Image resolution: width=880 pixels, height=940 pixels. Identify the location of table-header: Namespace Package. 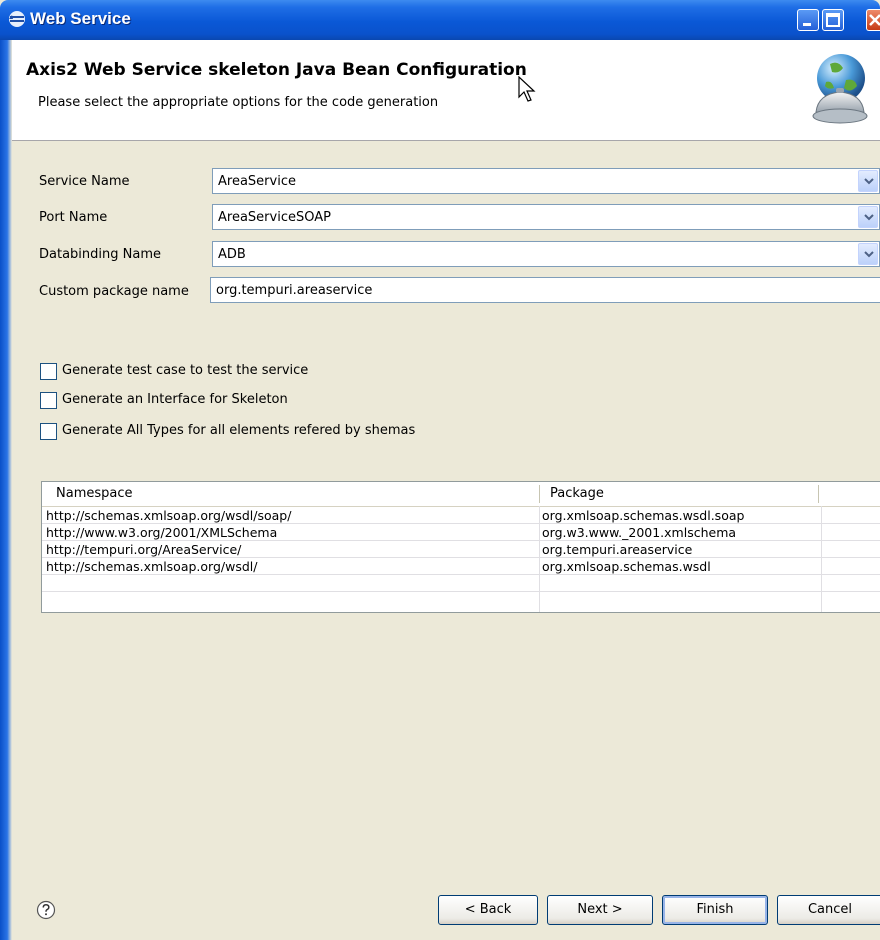
(461, 494).